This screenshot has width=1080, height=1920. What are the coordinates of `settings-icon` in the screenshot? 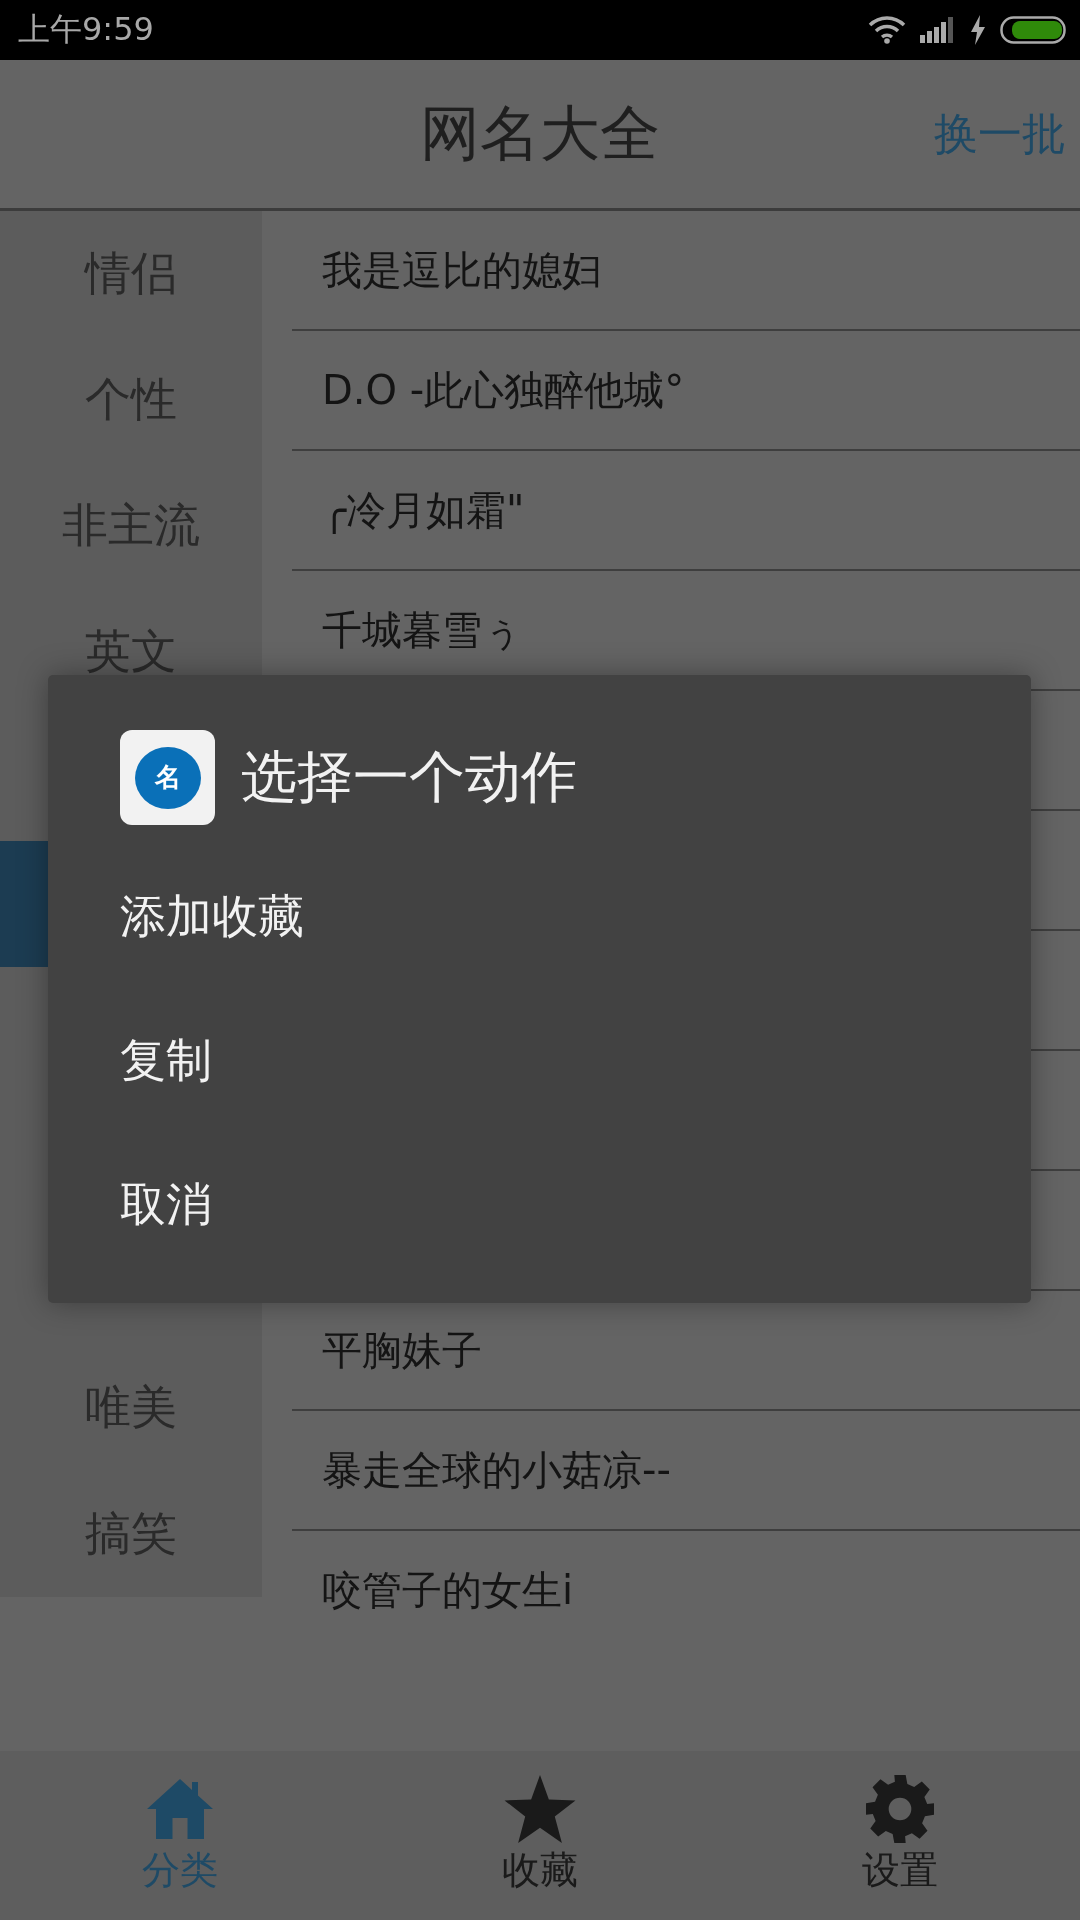 It's located at (900, 1809).